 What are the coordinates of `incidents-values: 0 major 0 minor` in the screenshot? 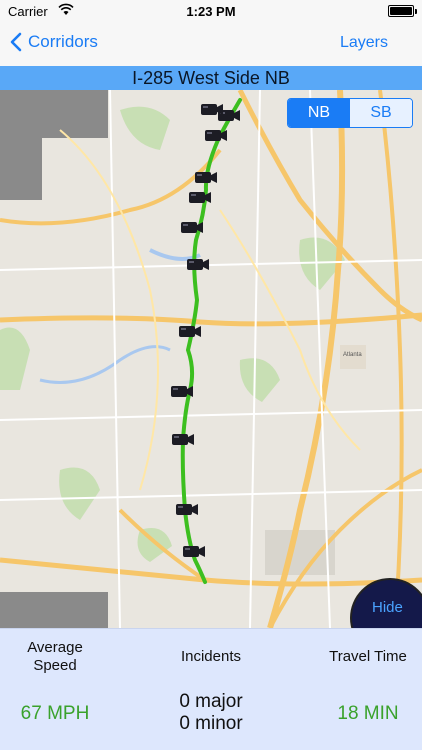 It's located at (211, 713).